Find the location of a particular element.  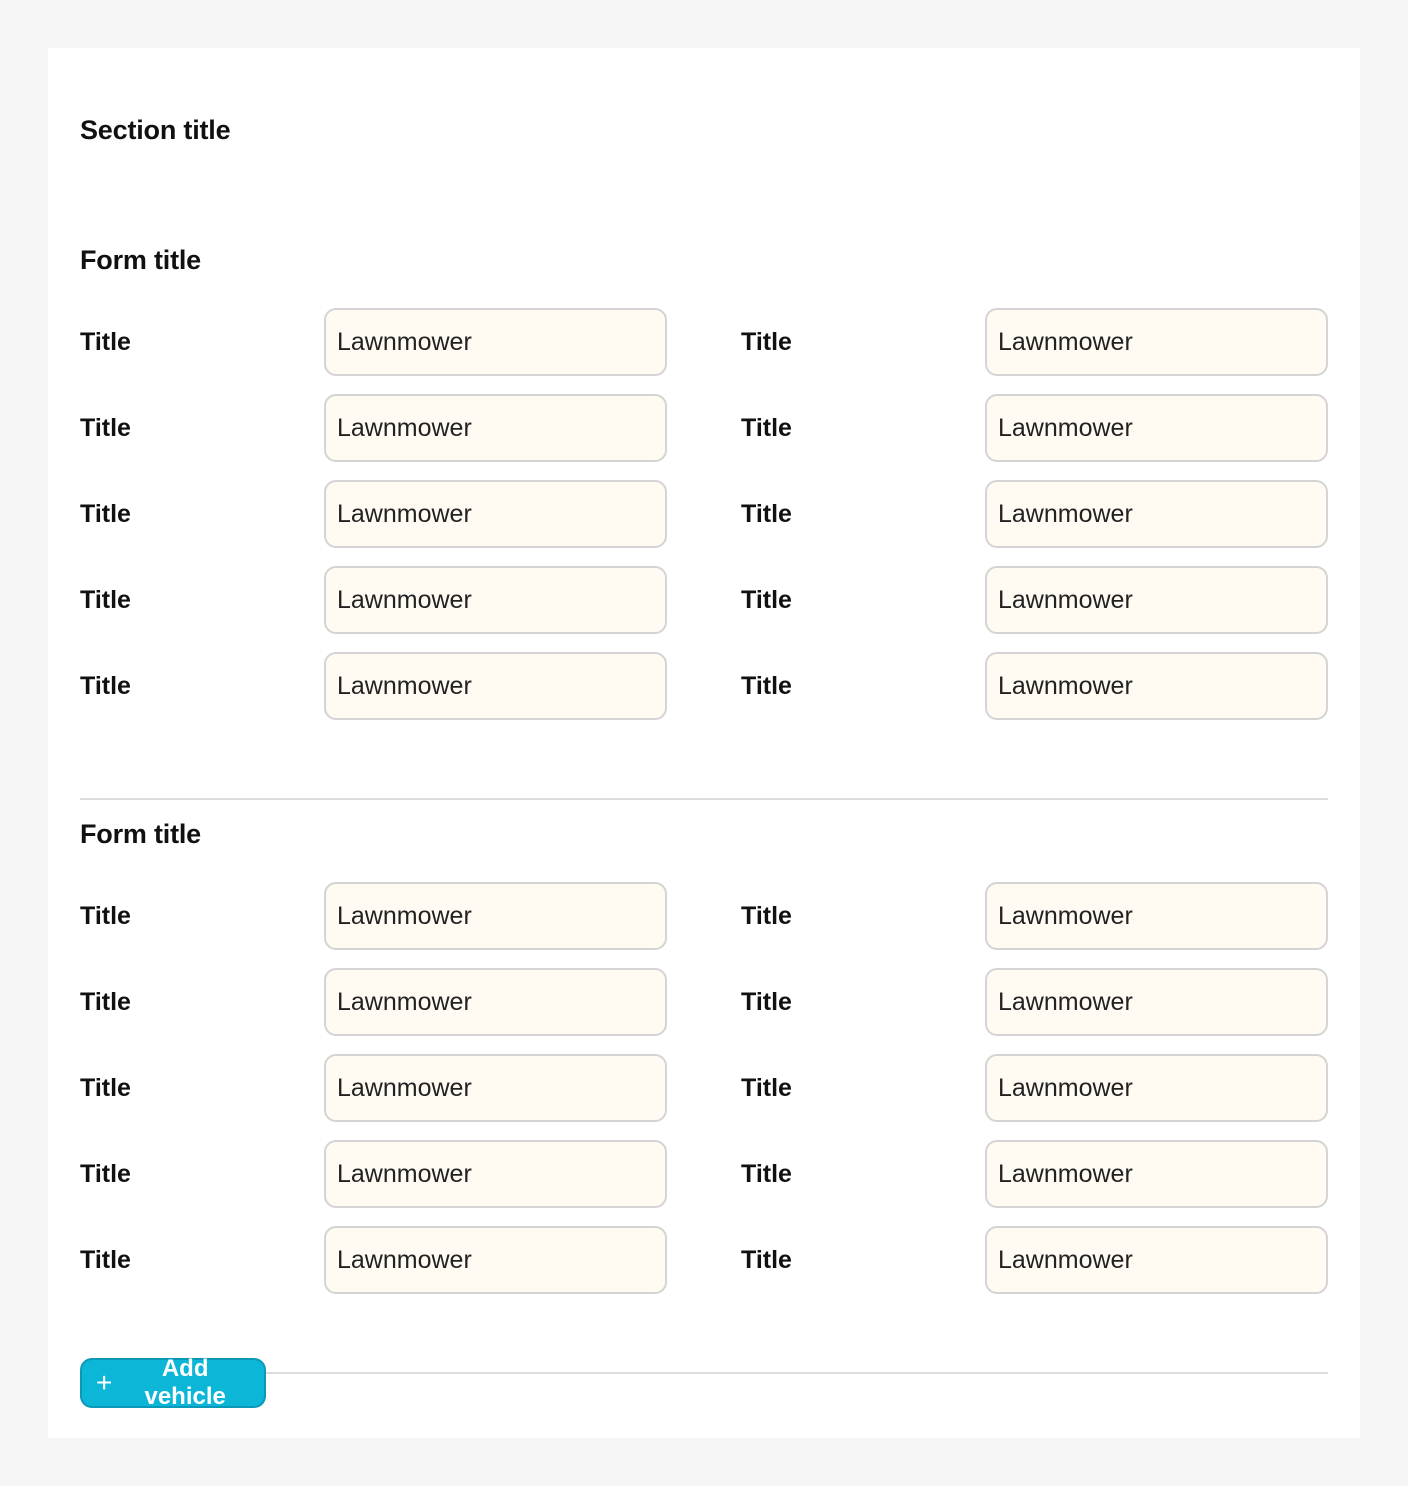

plus-icon: + is located at coordinates (104, 1382).